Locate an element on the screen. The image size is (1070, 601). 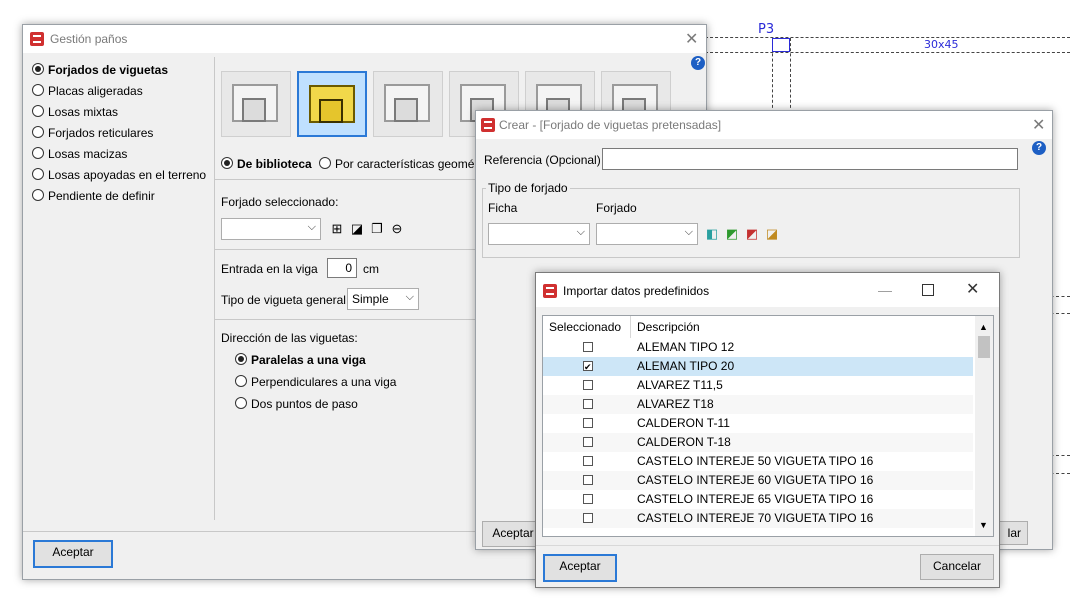
table-row: CASTELO INTEREJE 50 VIGUETA TIPO 16 is located at coordinates (758, 461).